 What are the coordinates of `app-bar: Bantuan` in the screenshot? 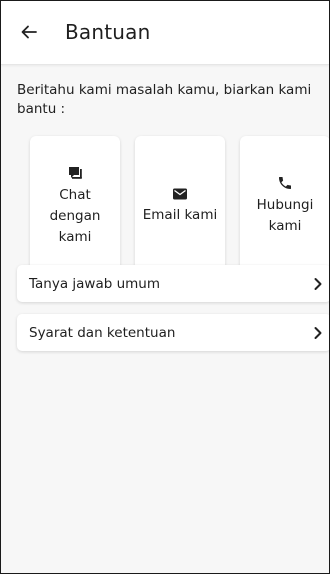 It's located at (165, 33).